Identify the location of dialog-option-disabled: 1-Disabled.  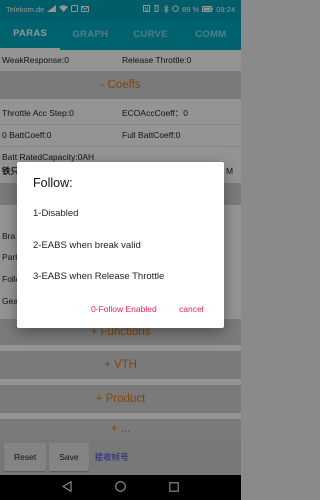
(55, 213).